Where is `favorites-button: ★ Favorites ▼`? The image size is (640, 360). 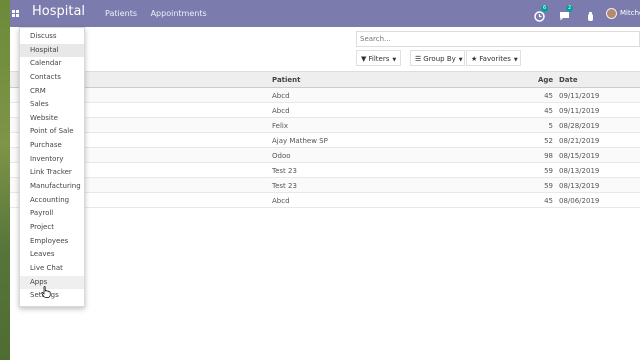 favorites-button: ★ Favorites ▼ is located at coordinates (493, 58).